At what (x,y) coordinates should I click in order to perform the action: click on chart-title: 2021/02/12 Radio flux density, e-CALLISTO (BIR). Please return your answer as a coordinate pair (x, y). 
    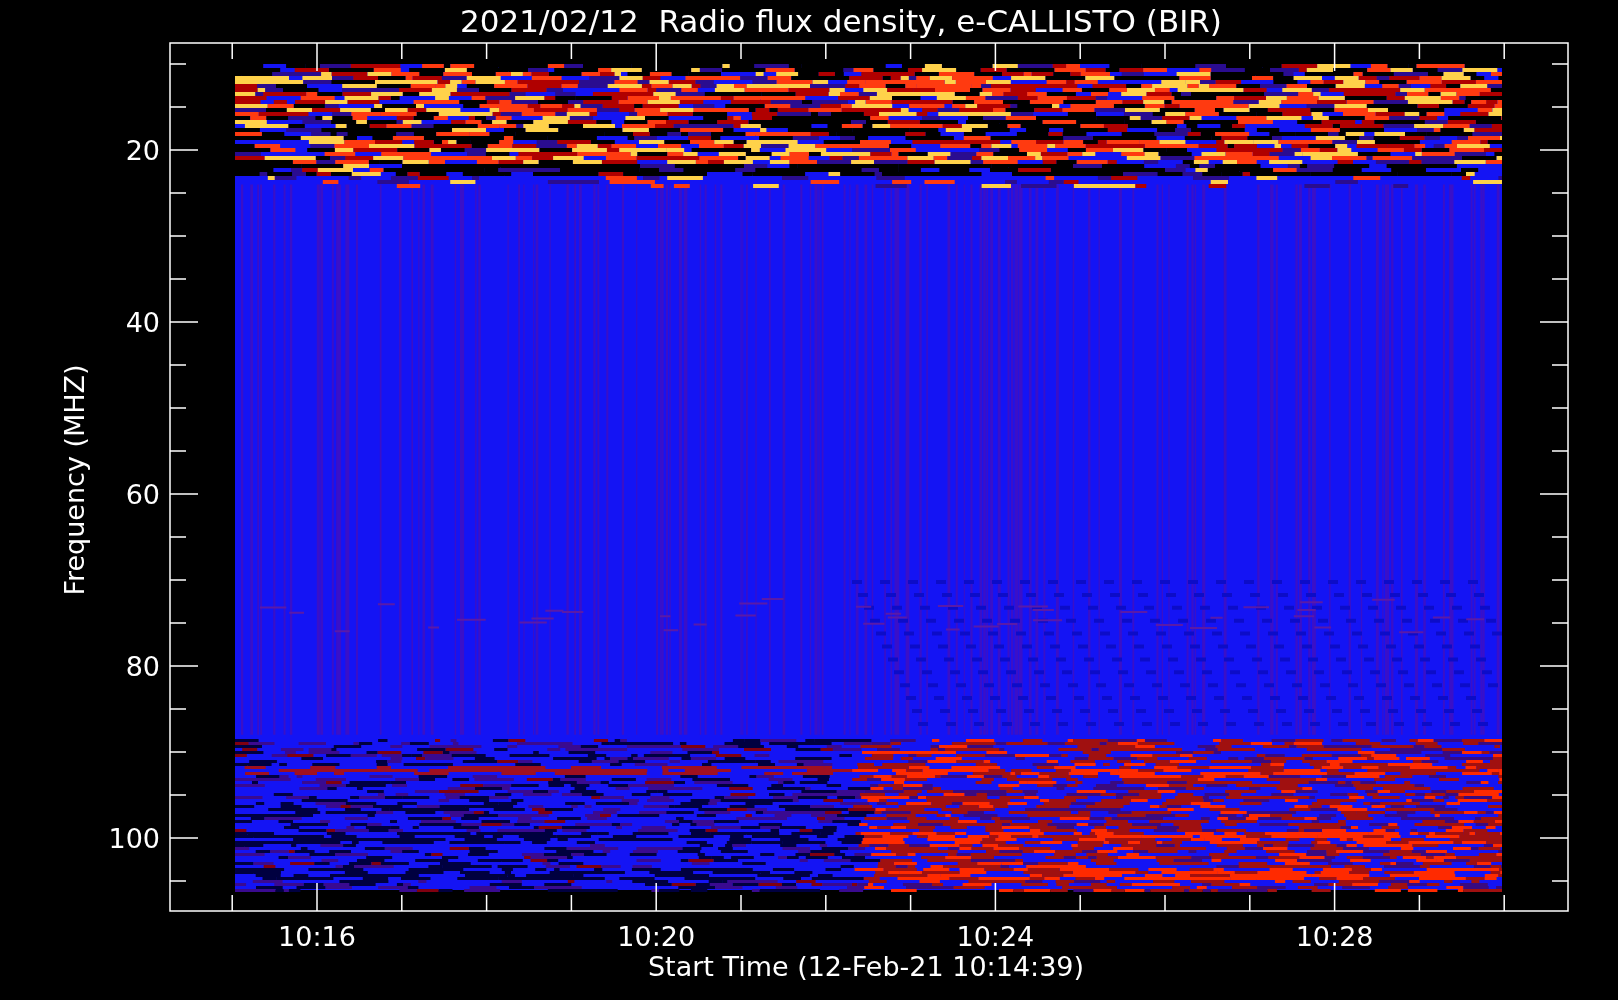
    Looking at the image, I should click on (841, 21).